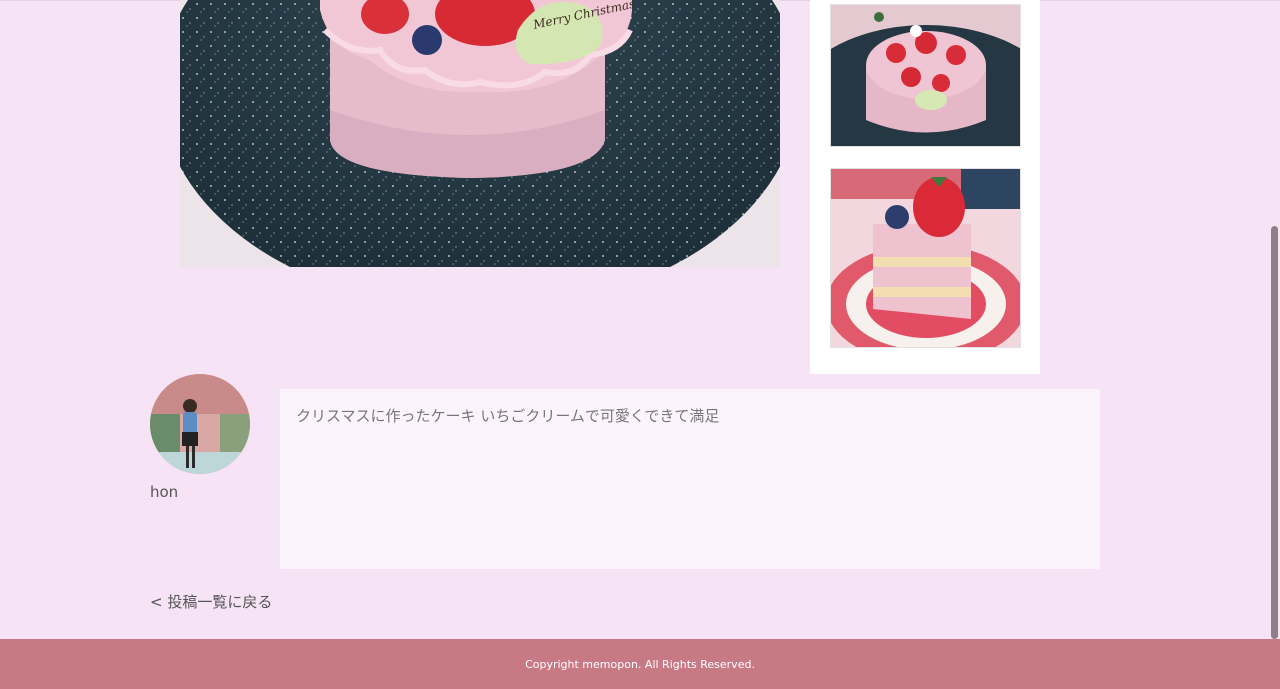 This screenshot has width=1280, height=689. I want to click on thumbnail-cake-slice, so click(925, 258).